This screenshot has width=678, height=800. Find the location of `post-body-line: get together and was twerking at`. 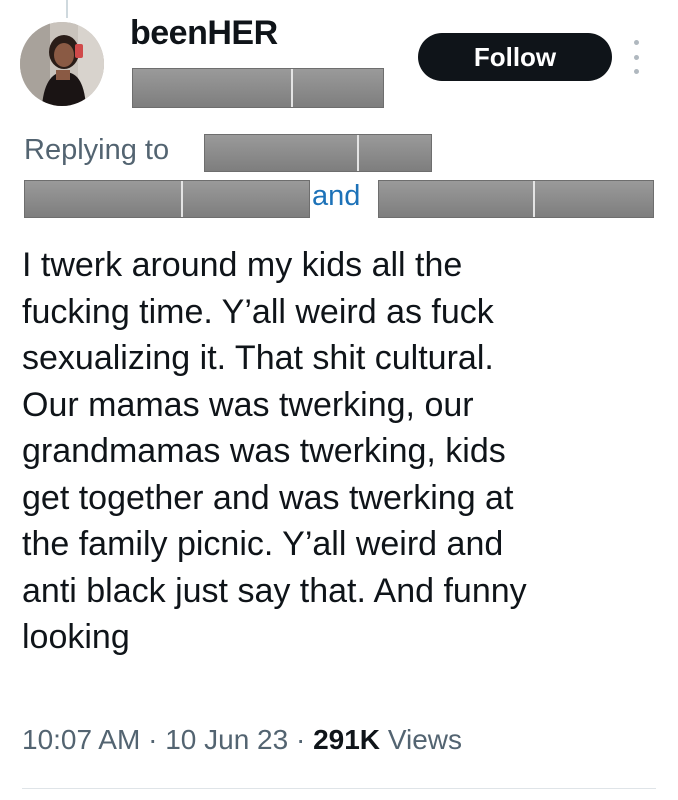

post-body-line: get together and was twerking at is located at coordinates (268, 497).